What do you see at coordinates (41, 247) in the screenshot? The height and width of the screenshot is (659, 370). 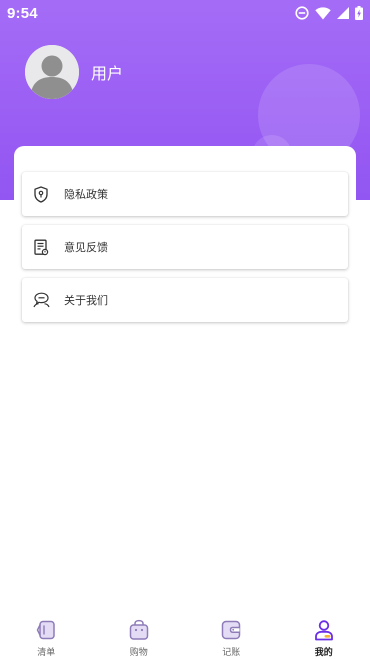 I see `feedback-document-icon` at bounding box center [41, 247].